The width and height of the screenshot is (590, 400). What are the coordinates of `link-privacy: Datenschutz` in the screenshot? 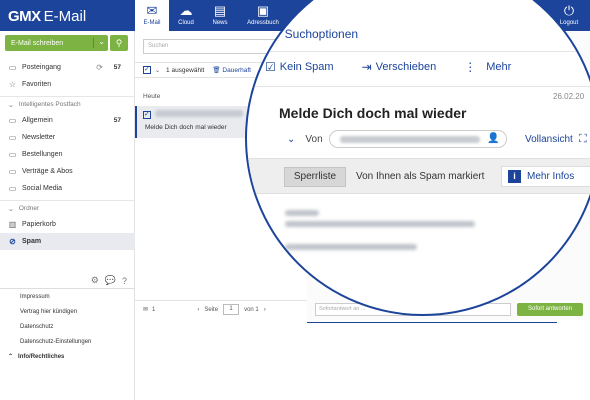 It's located at (67, 326).